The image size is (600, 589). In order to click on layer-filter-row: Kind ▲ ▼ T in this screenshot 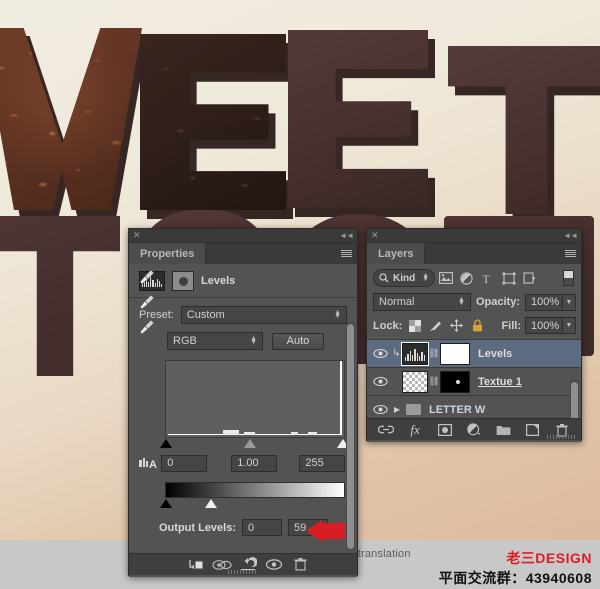, I will do `click(474, 277)`.